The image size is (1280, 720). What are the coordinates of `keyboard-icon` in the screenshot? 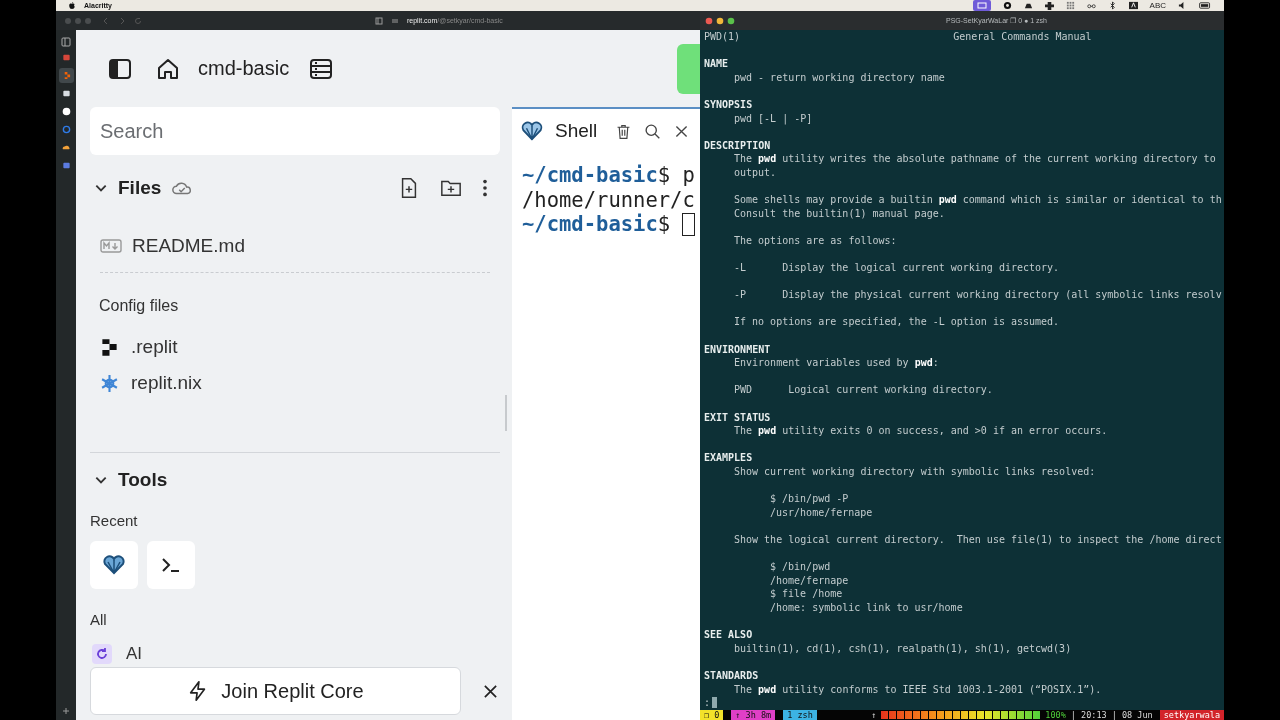 It's located at (1133, 5).